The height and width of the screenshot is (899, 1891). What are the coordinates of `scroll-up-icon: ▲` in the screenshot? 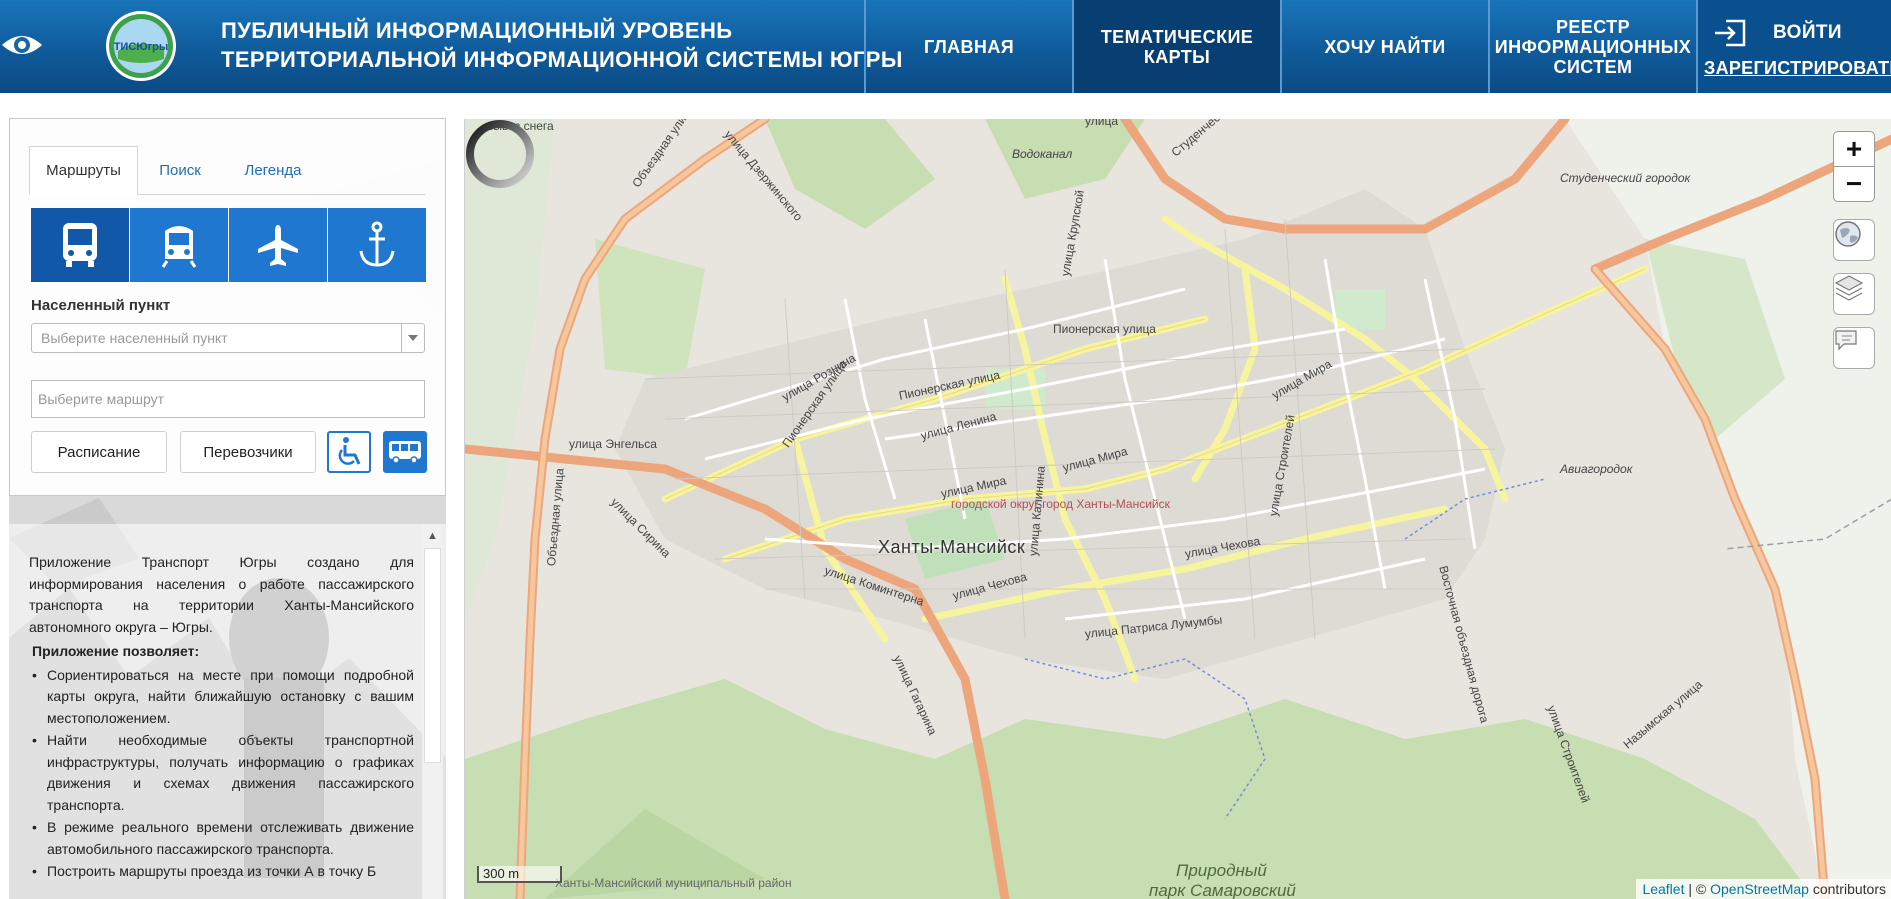 It's located at (432, 535).